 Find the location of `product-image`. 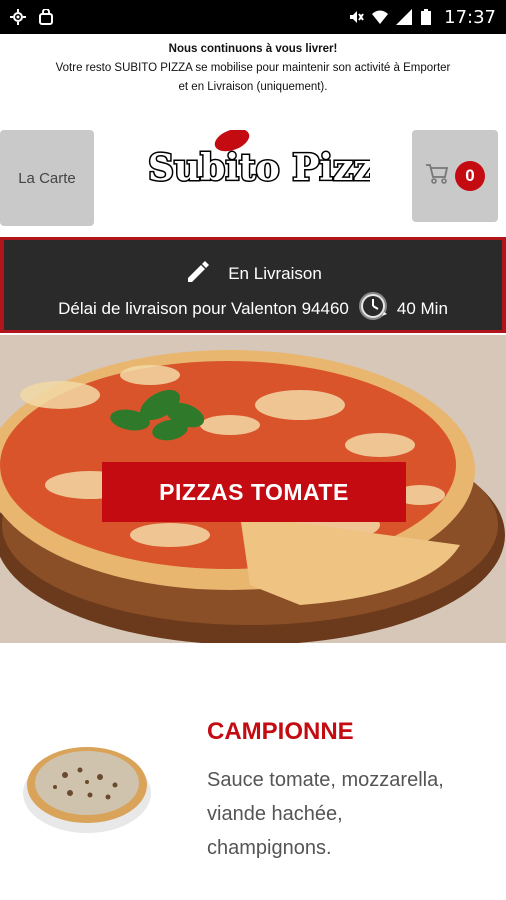

product-image is located at coordinates (87, 785).